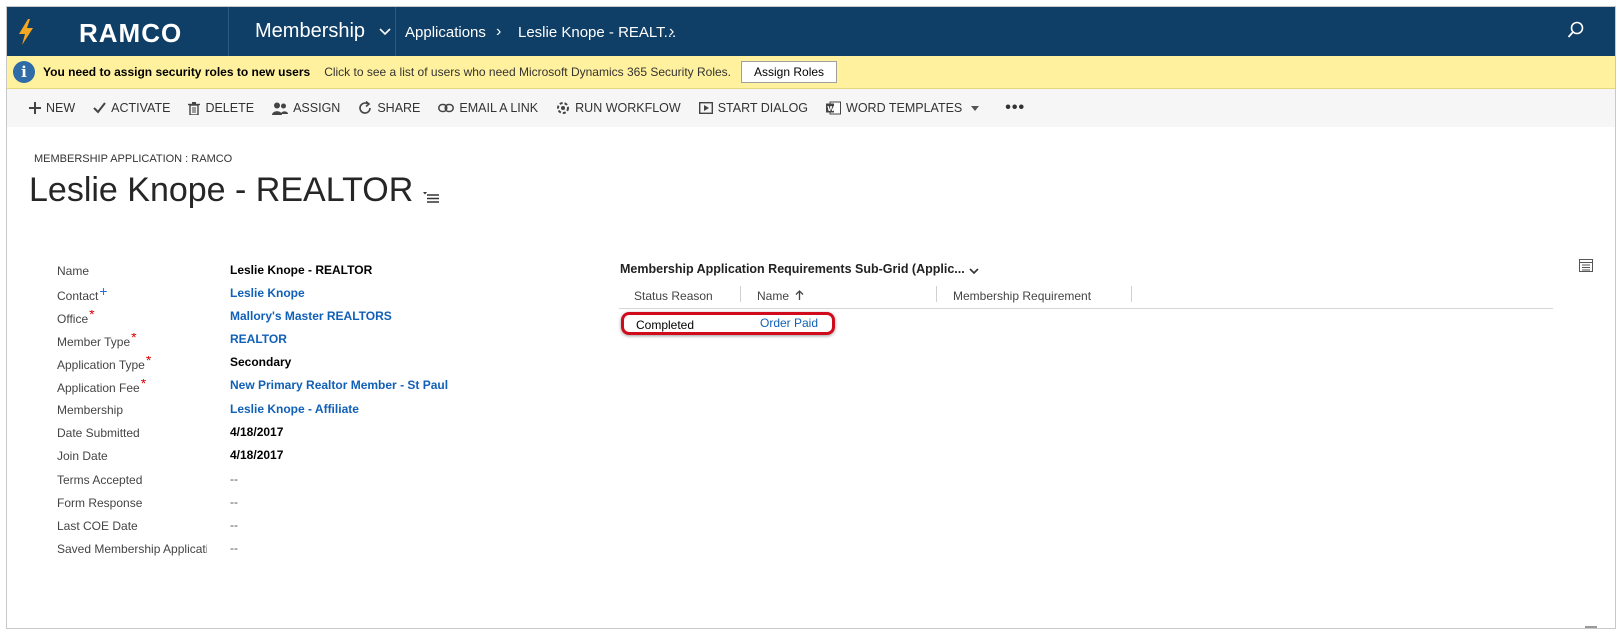  I want to click on brand-logo: RAMCO, so click(130, 33).